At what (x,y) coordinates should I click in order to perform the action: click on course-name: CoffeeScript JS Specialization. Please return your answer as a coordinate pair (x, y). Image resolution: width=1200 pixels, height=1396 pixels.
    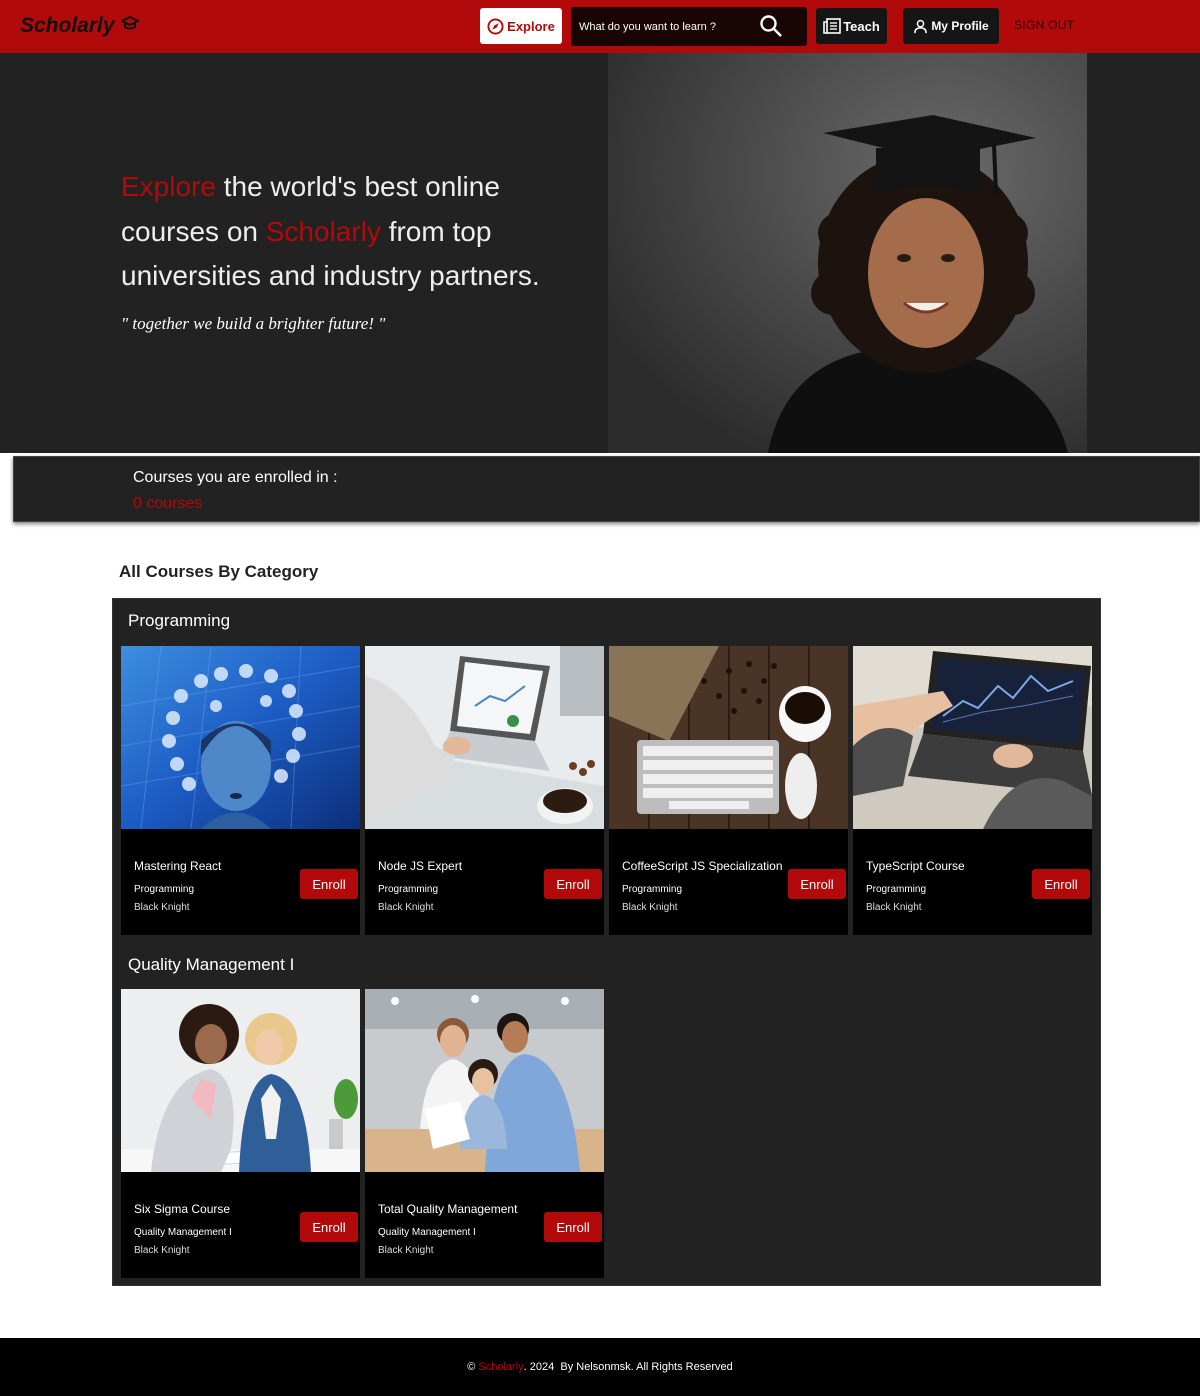
    Looking at the image, I should click on (702, 866).